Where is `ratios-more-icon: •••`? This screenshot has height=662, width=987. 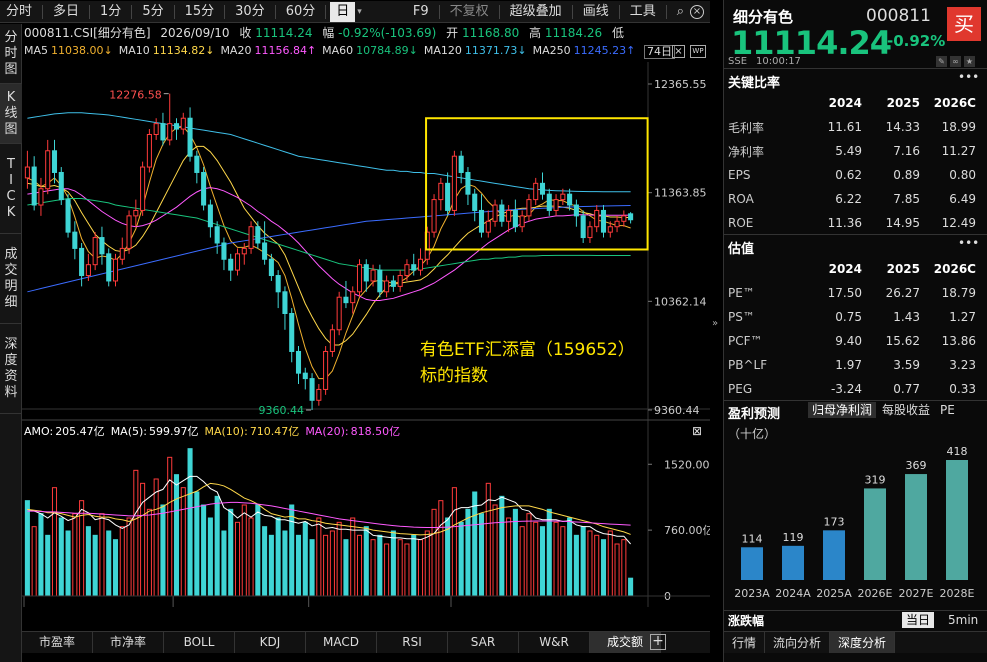
ratios-more-icon: ••• is located at coordinates (968, 77).